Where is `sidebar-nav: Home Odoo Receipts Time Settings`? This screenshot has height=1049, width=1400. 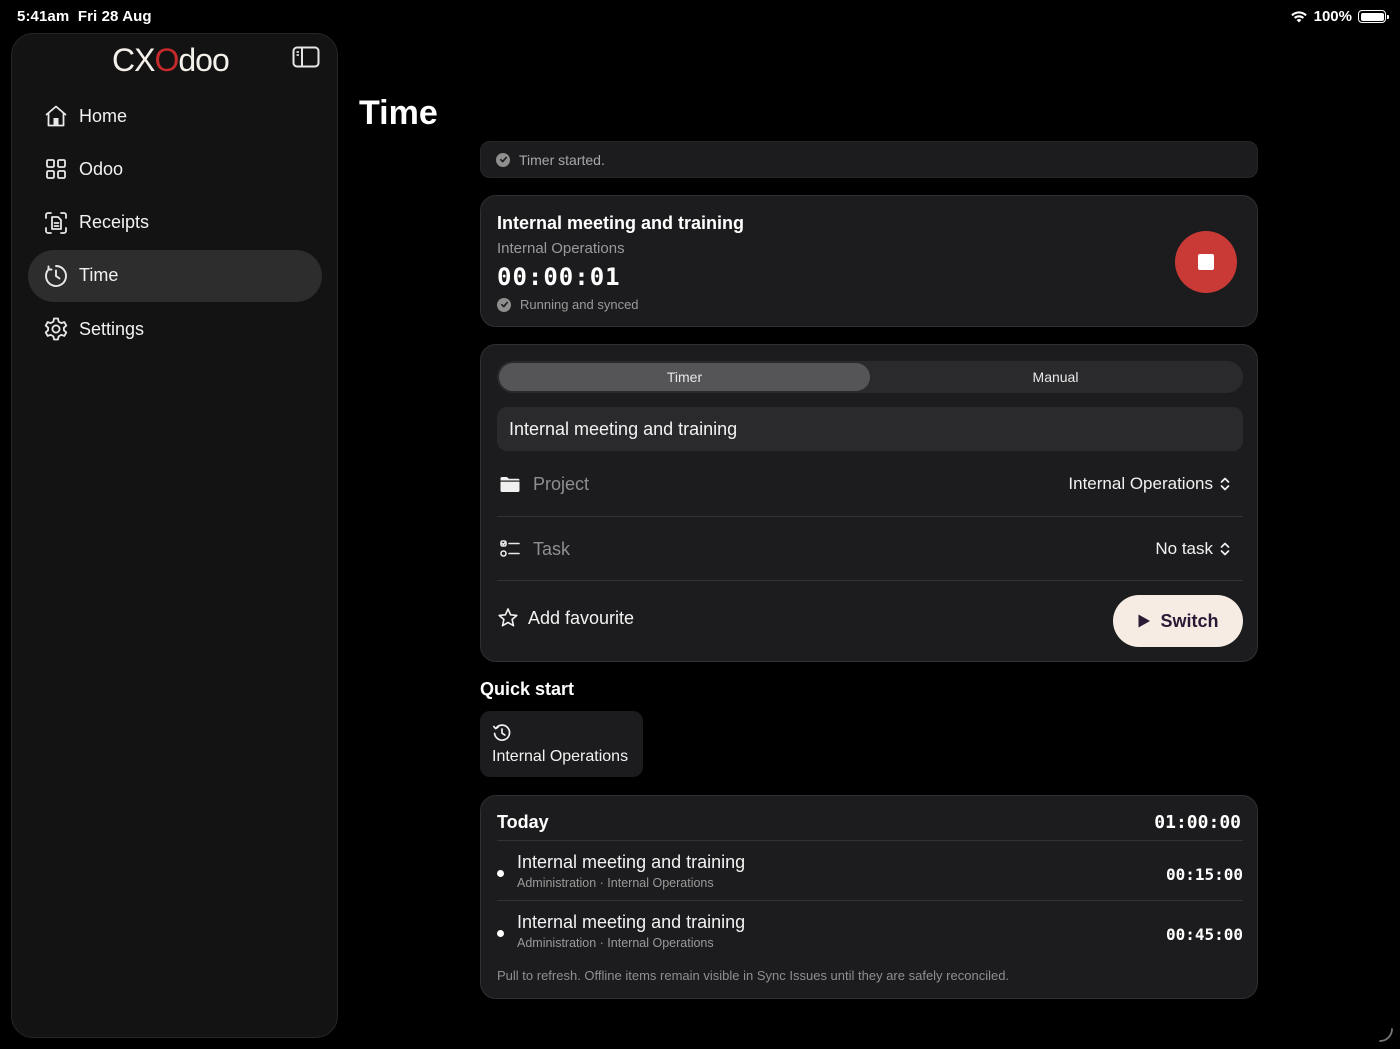
sidebar-nav: Home Odoo Receipts Time Settings is located at coordinates (175, 223).